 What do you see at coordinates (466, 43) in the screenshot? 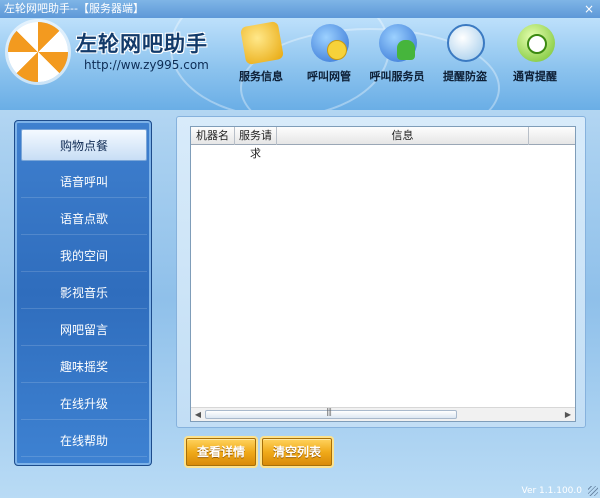
I see `anti-theft-icon` at bounding box center [466, 43].